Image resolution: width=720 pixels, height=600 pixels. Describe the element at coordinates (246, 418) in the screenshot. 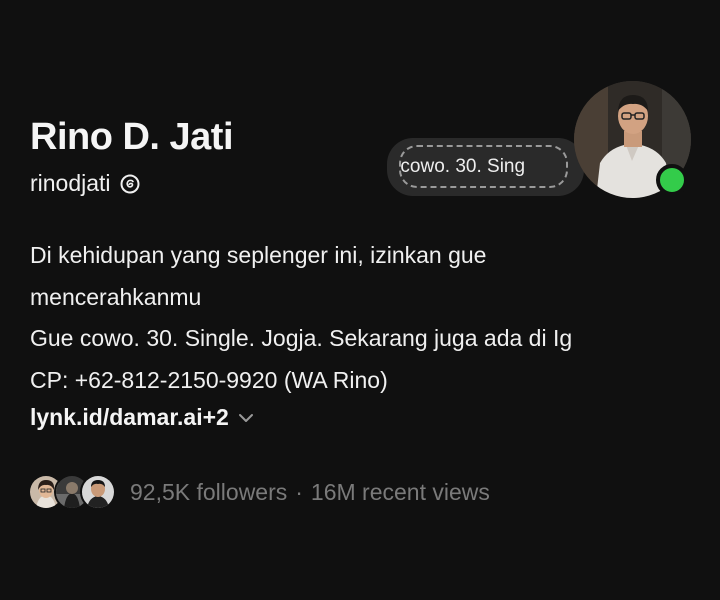

I see `chevron-down-icon` at that location.